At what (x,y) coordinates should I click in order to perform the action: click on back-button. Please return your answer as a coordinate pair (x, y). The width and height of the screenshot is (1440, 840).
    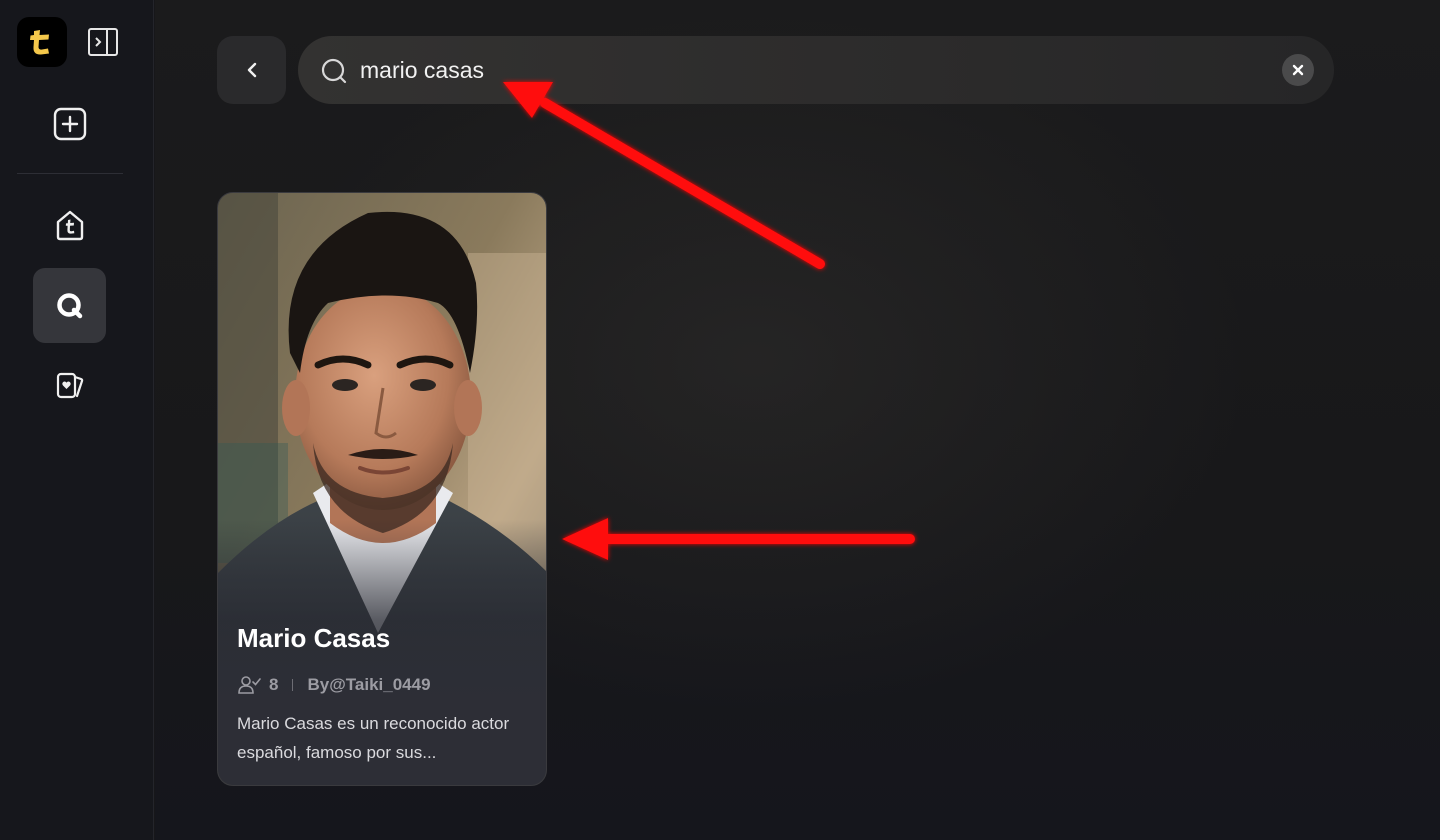
    Looking at the image, I should click on (251, 70).